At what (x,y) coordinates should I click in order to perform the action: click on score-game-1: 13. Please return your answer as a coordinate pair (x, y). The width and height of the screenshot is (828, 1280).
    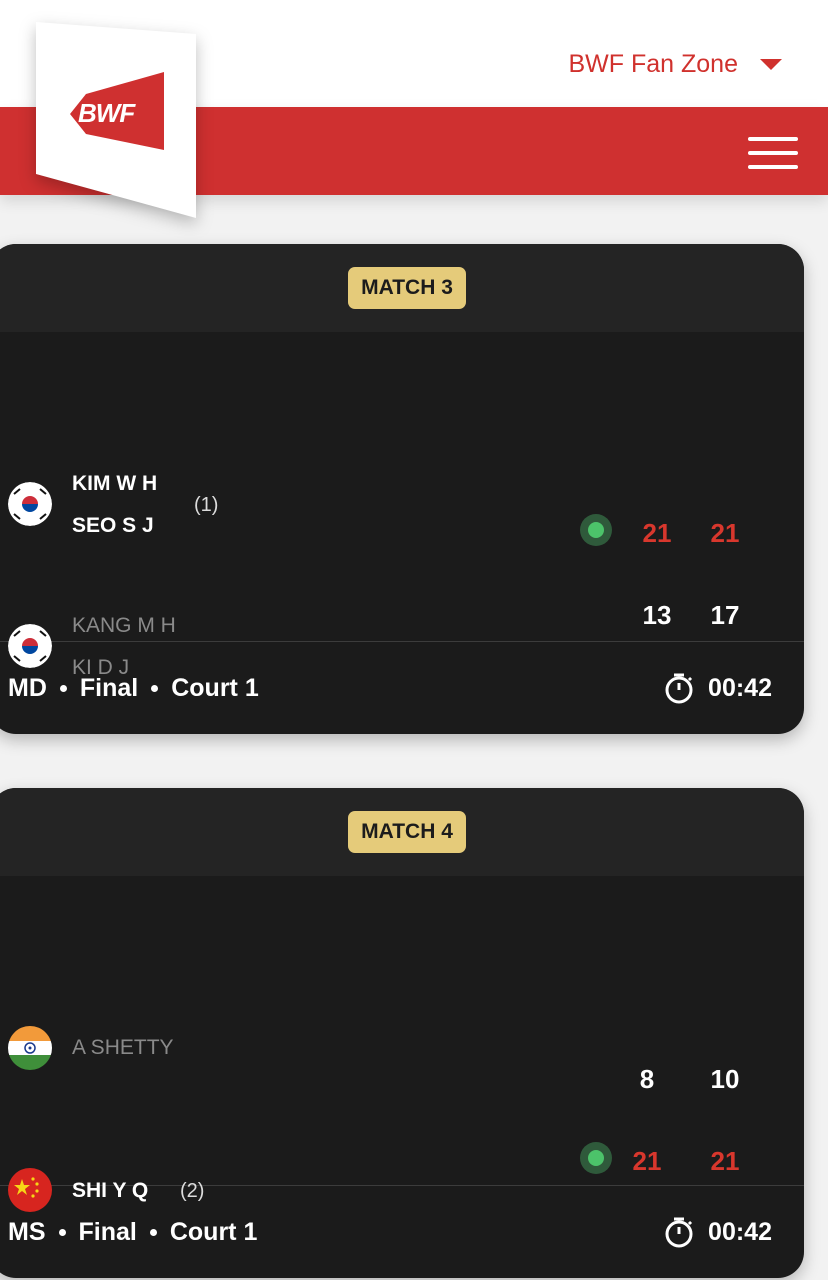
    Looking at the image, I should click on (657, 615).